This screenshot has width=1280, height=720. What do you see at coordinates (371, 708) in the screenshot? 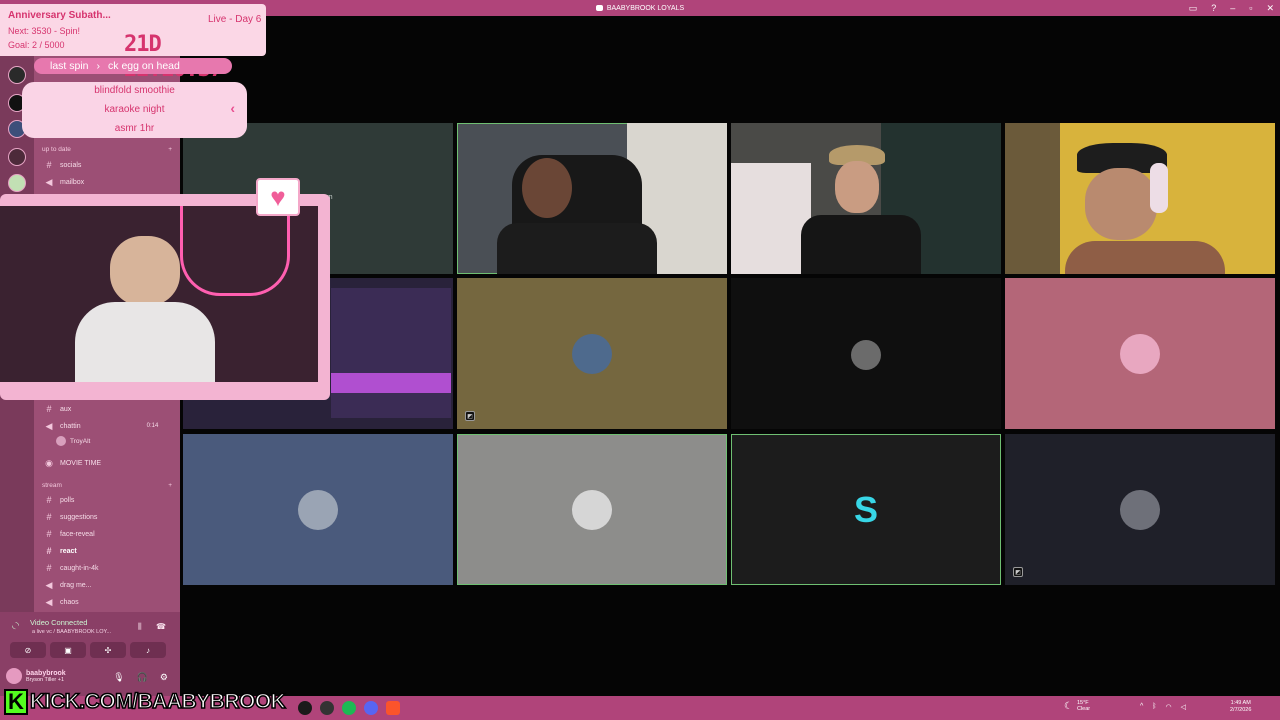
I see `discord-icon` at bounding box center [371, 708].